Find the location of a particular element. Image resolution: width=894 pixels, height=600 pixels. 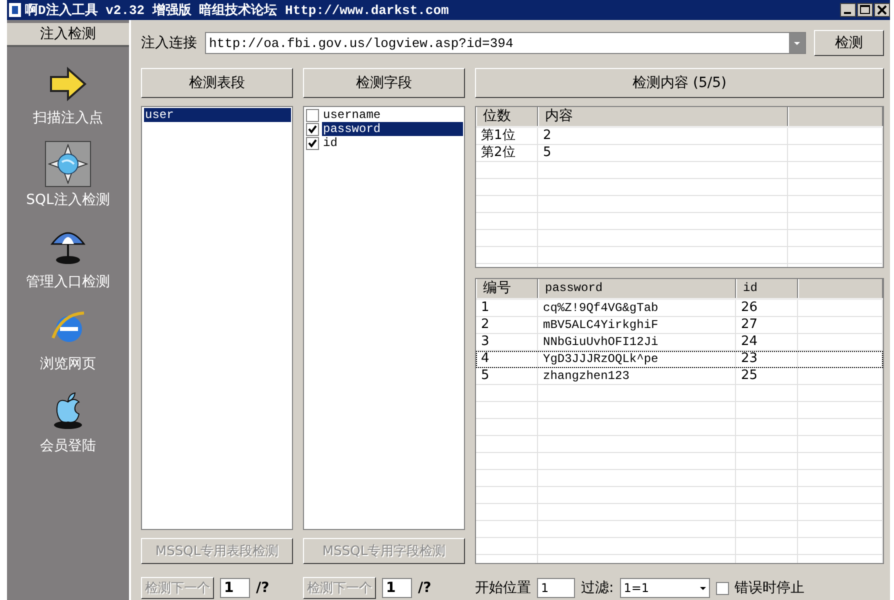

sidebar-item: 会员登陆 is located at coordinates (68, 446).